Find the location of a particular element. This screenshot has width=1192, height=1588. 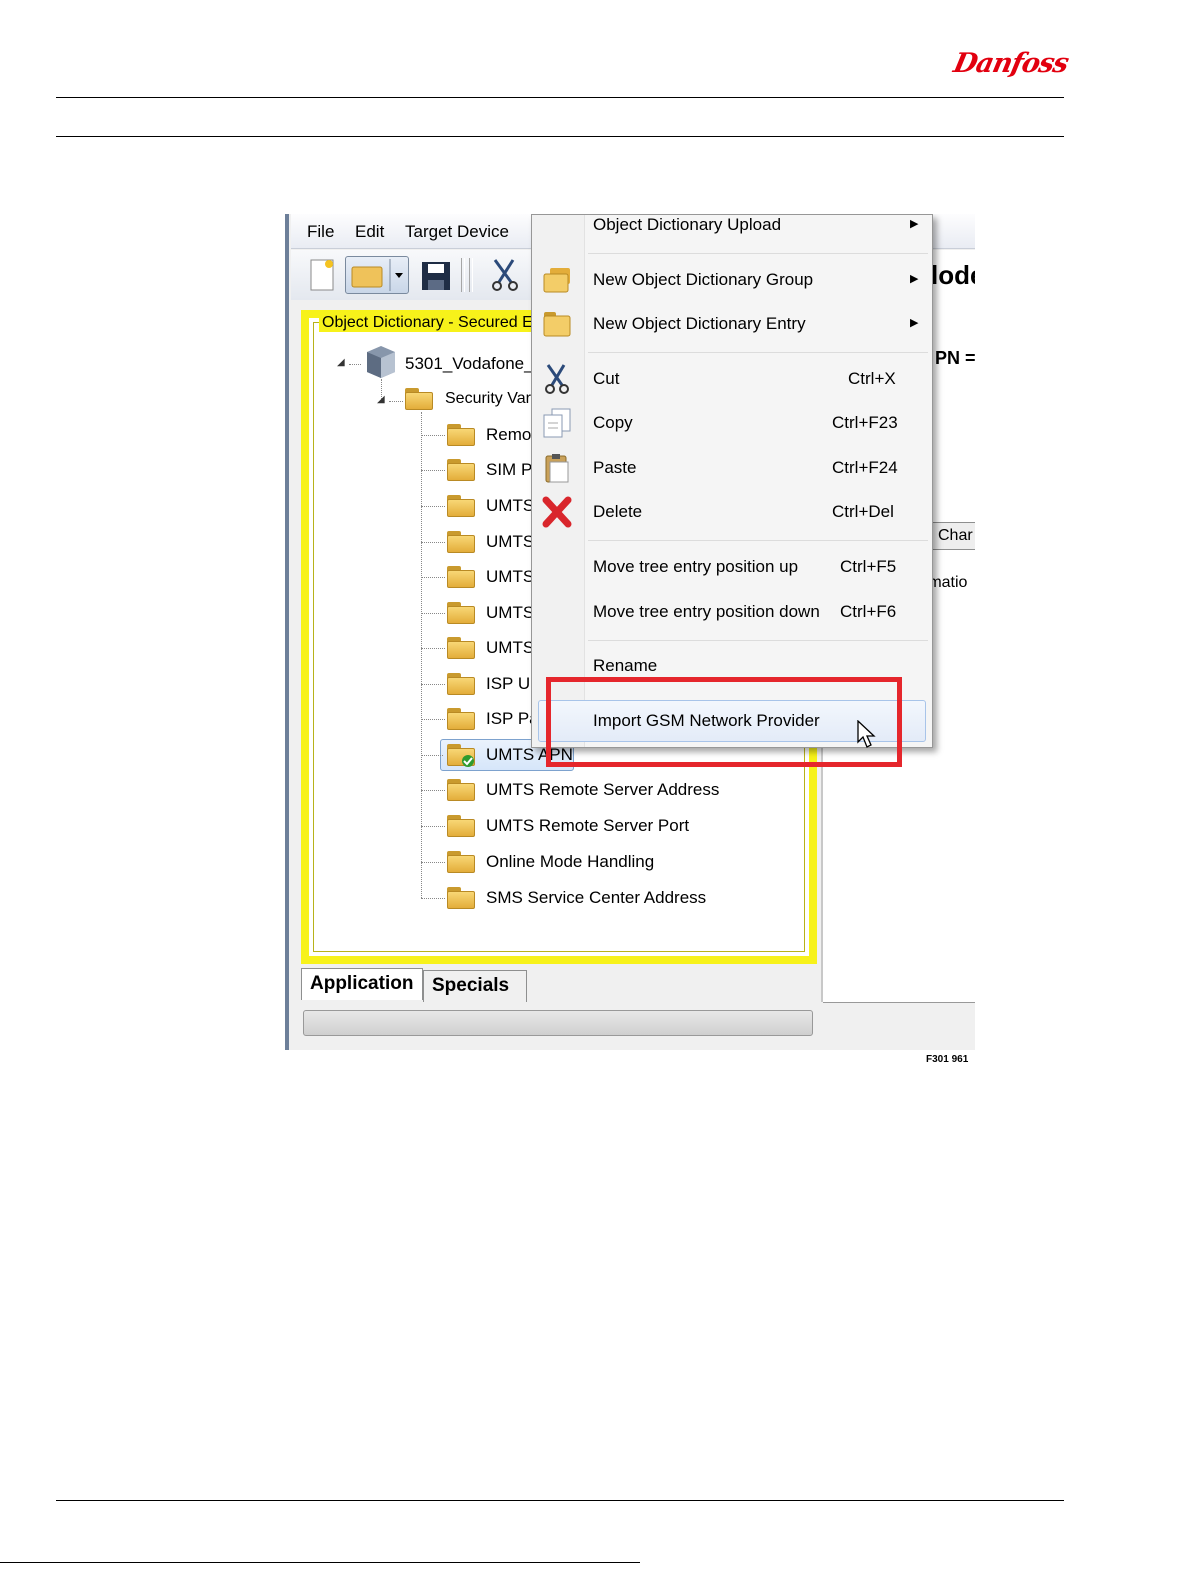

menu-item-label: New Object Dictionary Group is located at coordinates (703, 279).